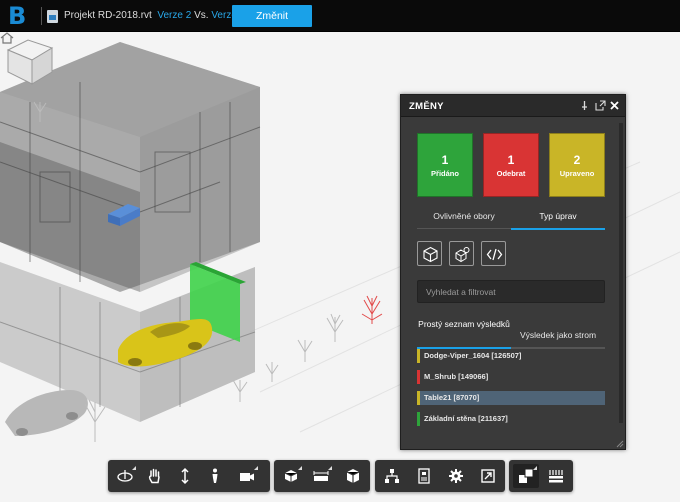  What do you see at coordinates (456, 376) in the screenshot?
I see `item-label: M_Shrub [149066]` at bounding box center [456, 376].